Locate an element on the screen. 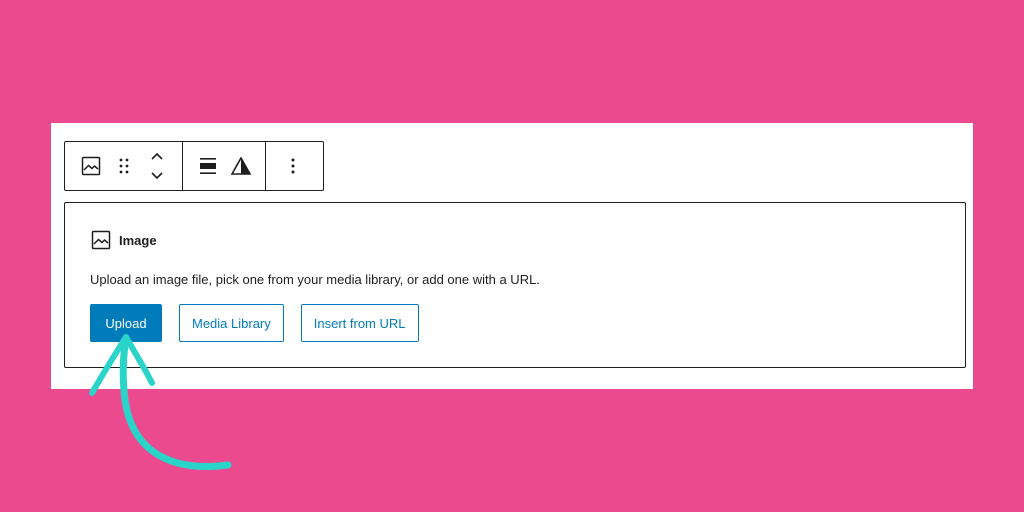 This screenshot has width=1024, height=512. move-up-down-button is located at coordinates (156, 166).